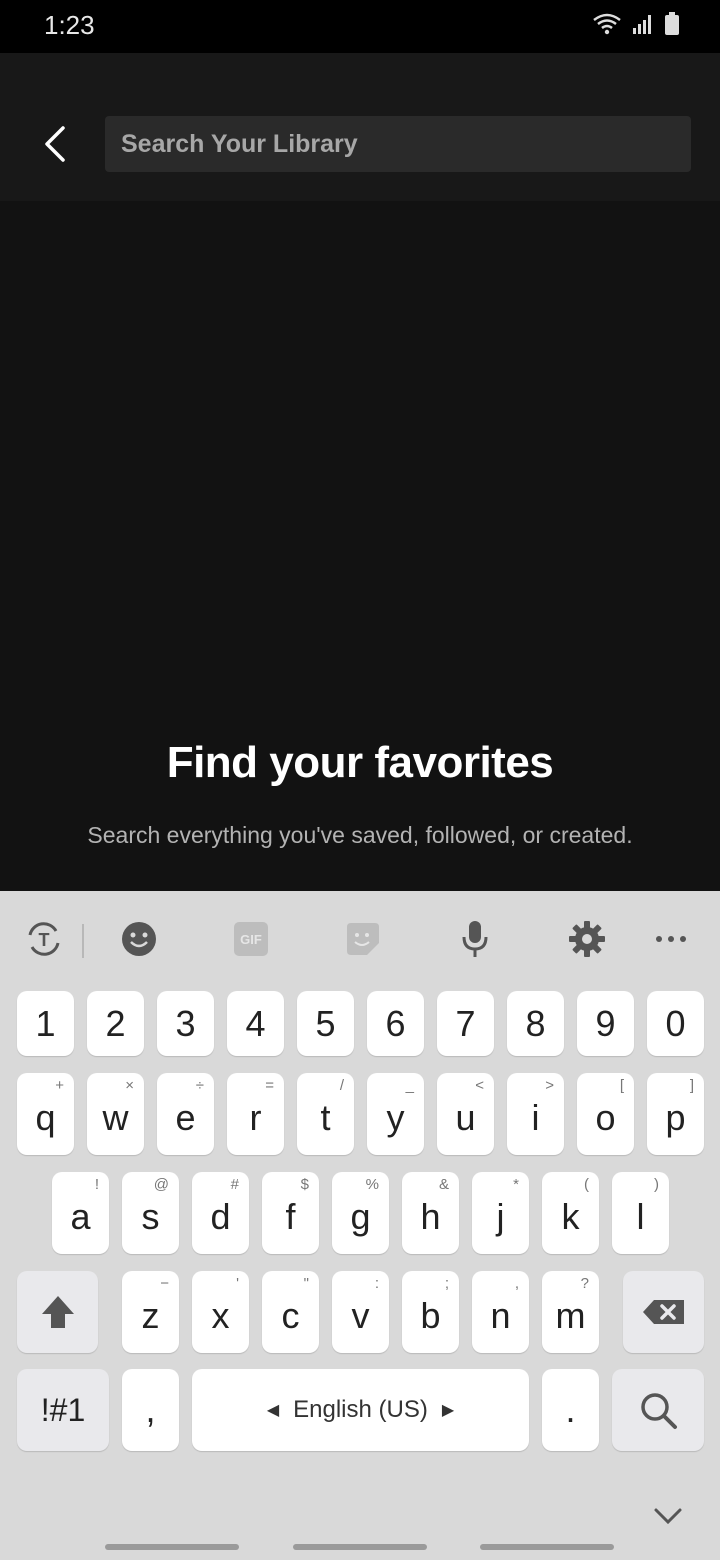  Describe the element at coordinates (605, 1117) in the screenshot. I see `key-label: o` at that location.